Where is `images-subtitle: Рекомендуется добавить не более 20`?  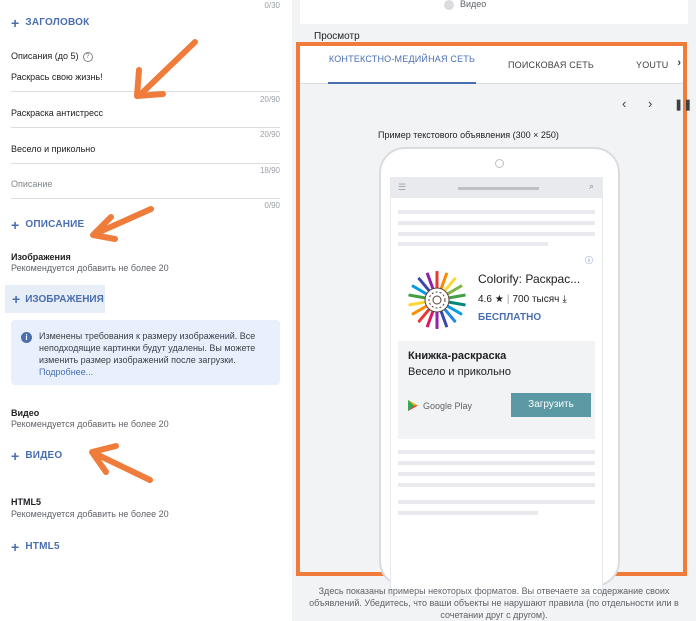
images-subtitle: Рекомендуется добавить не более 20 is located at coordinates (90, 268).